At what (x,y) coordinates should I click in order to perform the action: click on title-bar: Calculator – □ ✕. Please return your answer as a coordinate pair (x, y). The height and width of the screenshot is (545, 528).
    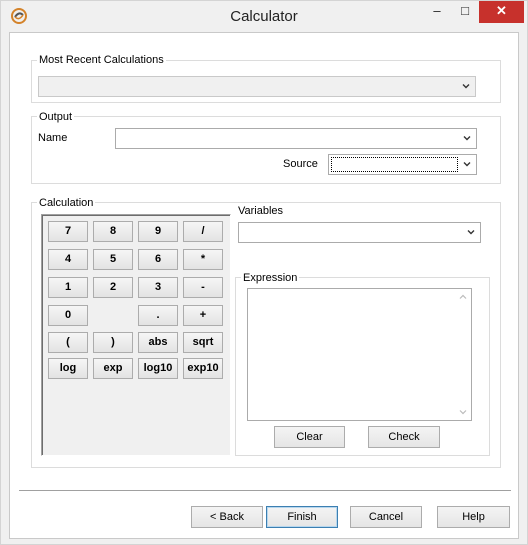
    Looking at the image, I should click on (264, 16).